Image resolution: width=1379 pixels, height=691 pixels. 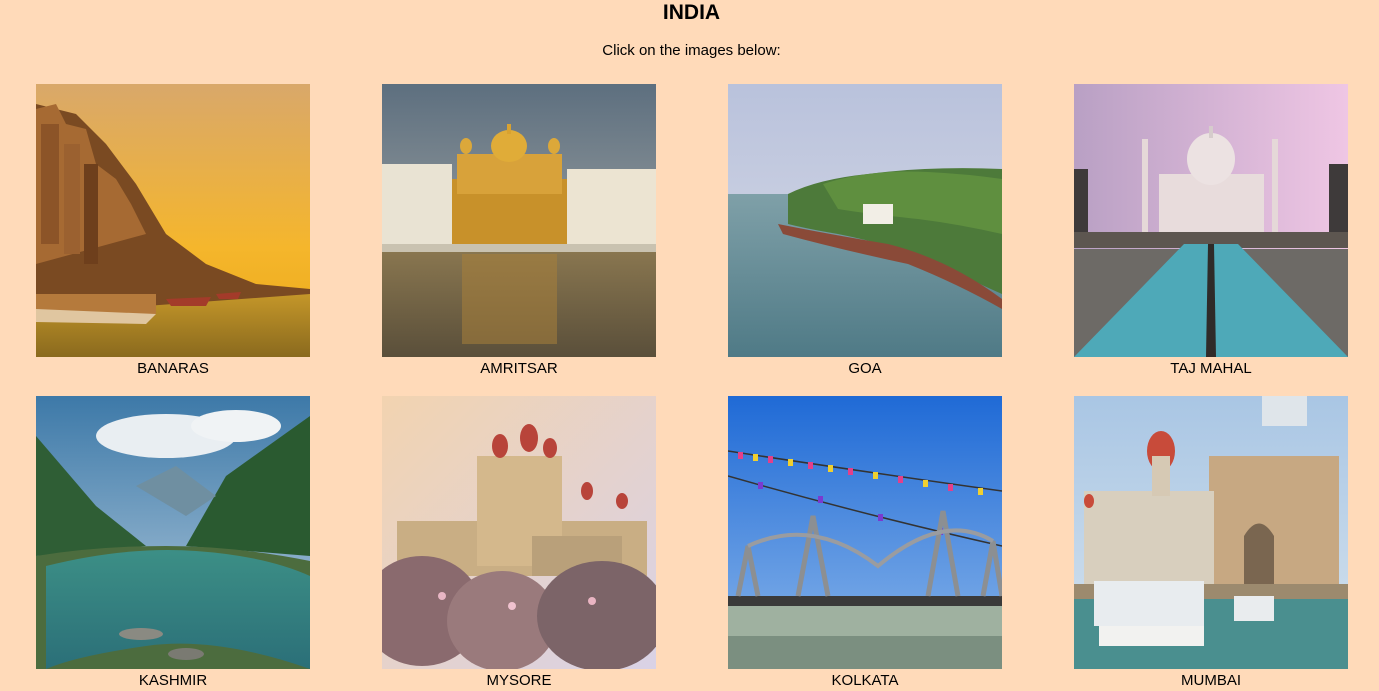 I want to click on page-title: INDIA, so click(x=691, y=12).